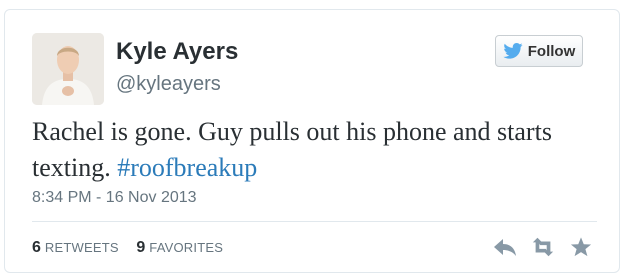  Describe the element at coordinates (177, 52) in the screenshot. I see `author-name: Kyle Ayers` at that location.